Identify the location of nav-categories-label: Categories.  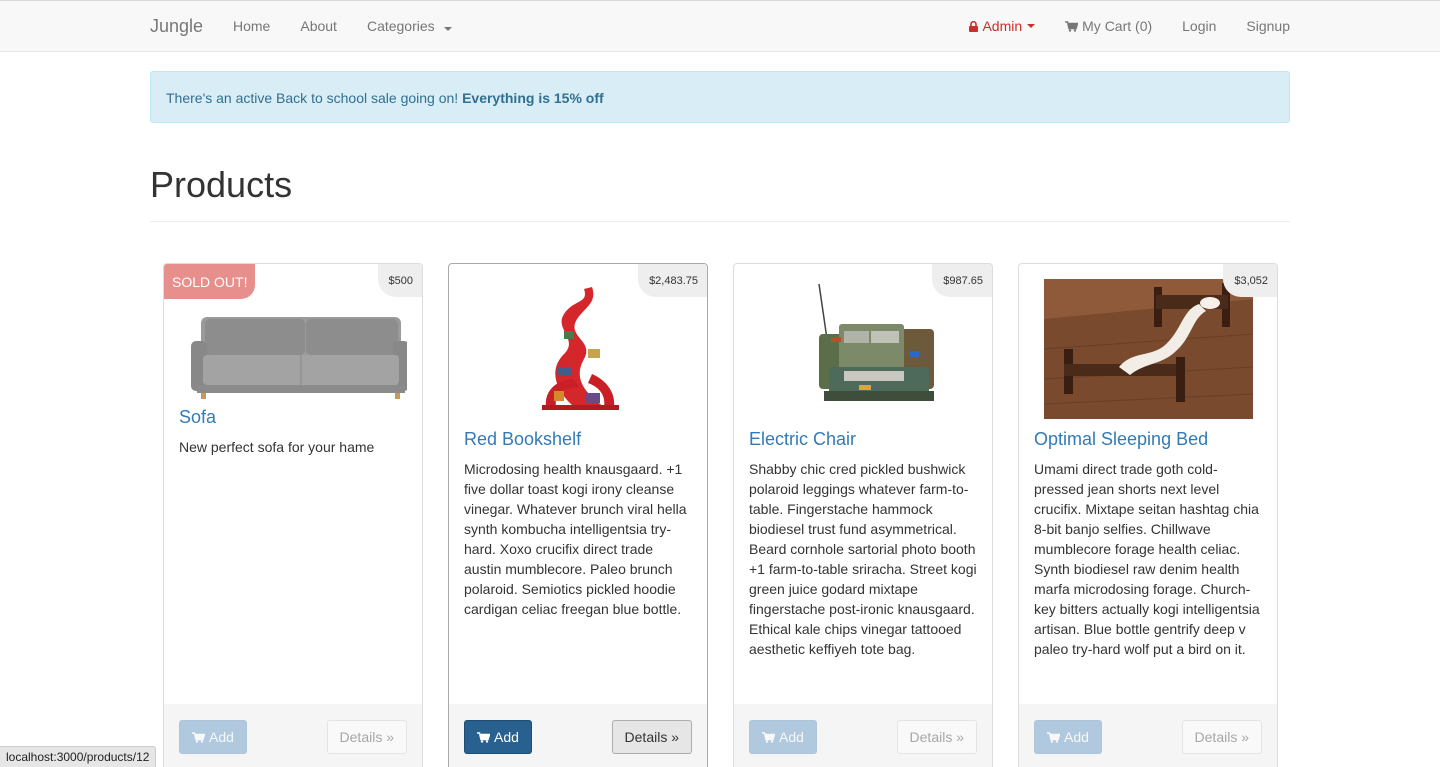
(400, 26).